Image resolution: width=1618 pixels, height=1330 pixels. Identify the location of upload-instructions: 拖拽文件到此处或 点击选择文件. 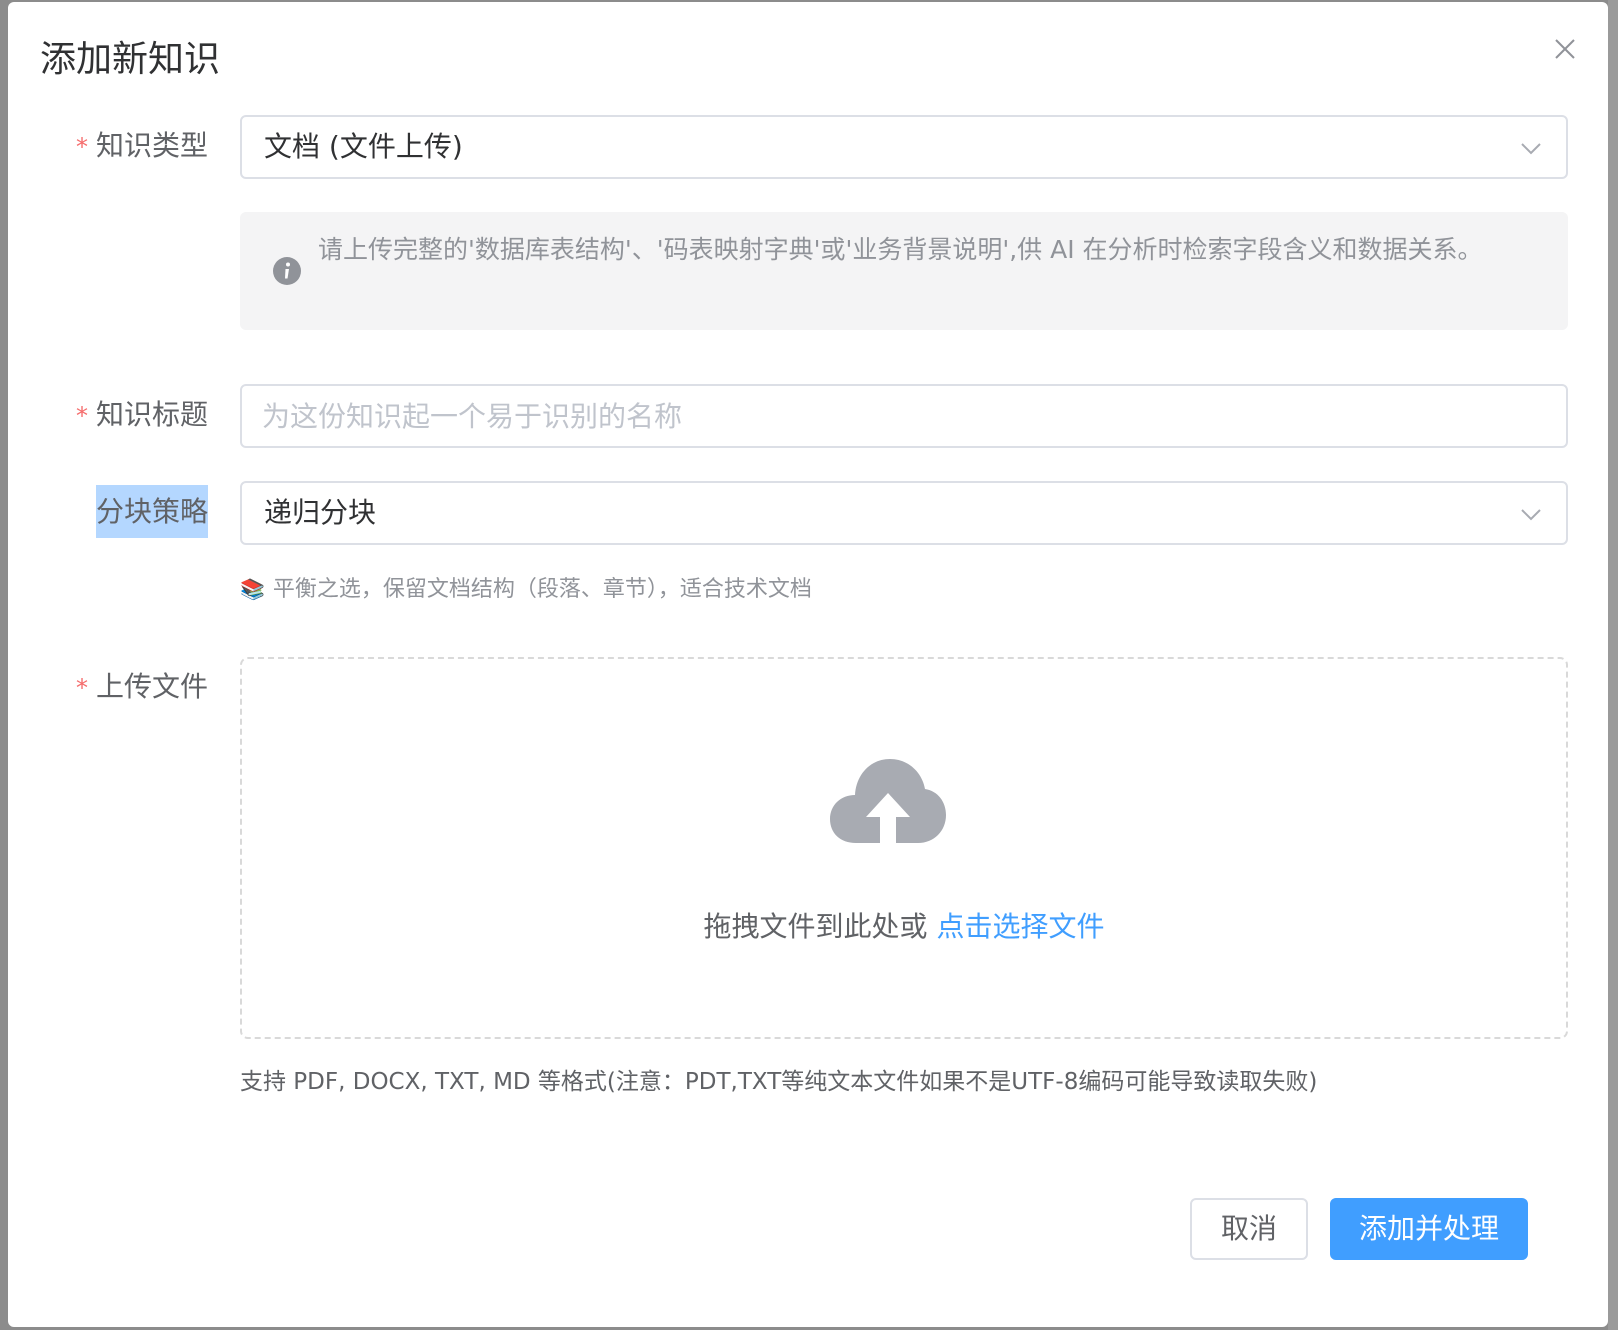
(904, 927).